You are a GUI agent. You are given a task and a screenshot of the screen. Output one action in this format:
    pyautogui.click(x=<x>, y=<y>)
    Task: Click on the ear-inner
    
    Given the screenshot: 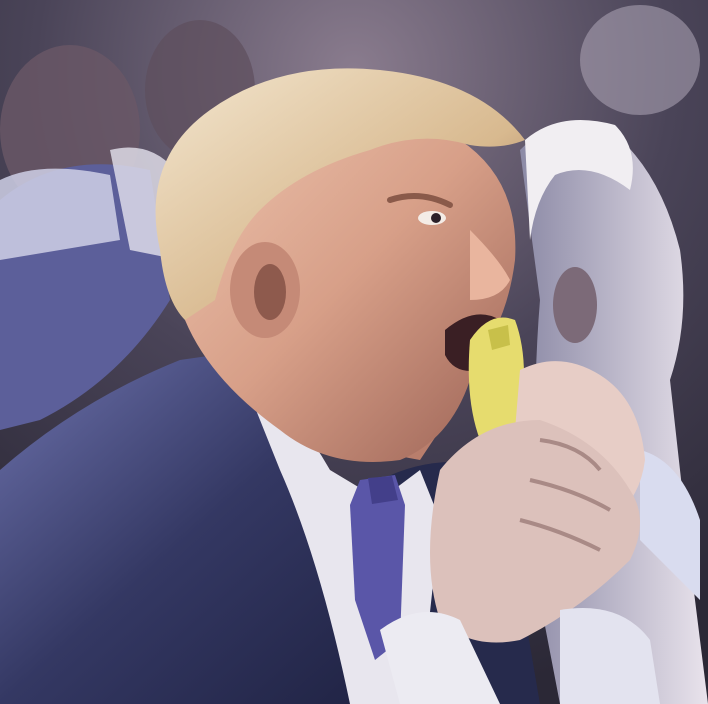 What is the action you would take?
    pyautogui.click(x=270, y=292)
    